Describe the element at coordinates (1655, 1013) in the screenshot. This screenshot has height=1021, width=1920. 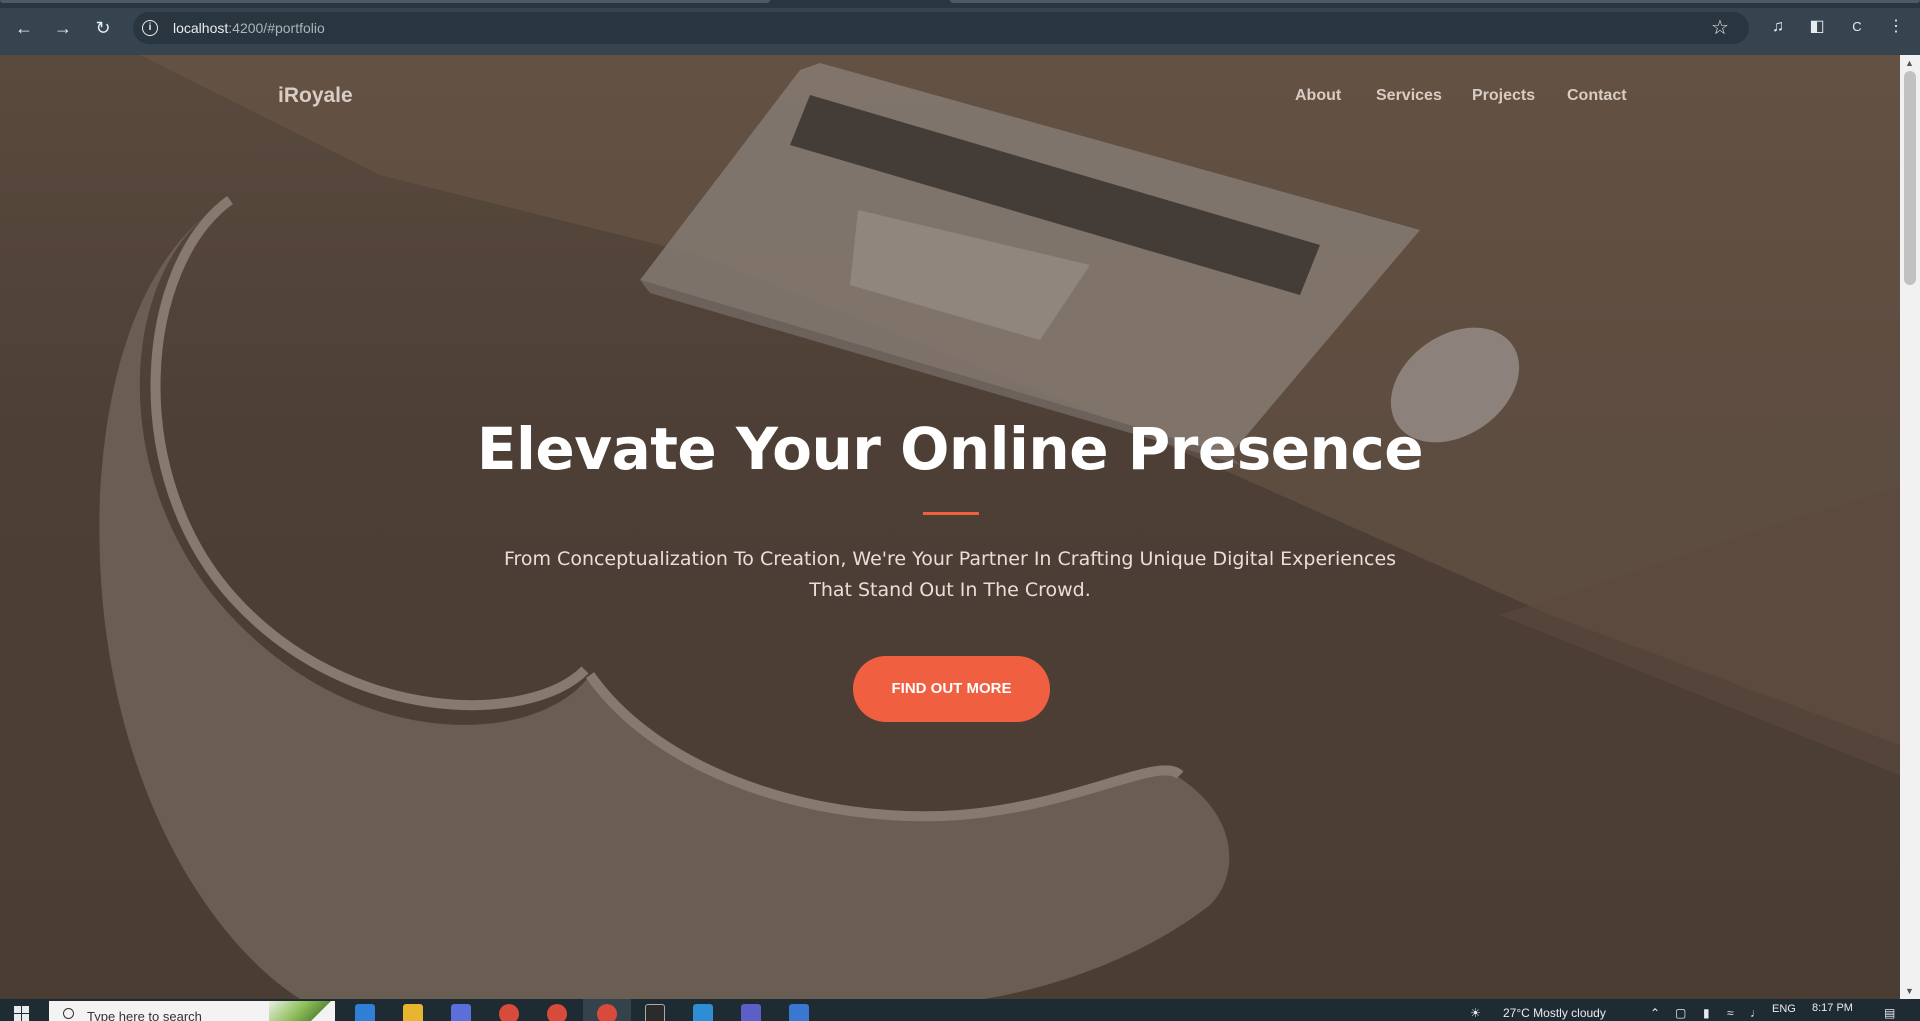
I see `chevron-up-icon: ⌃` at that location.